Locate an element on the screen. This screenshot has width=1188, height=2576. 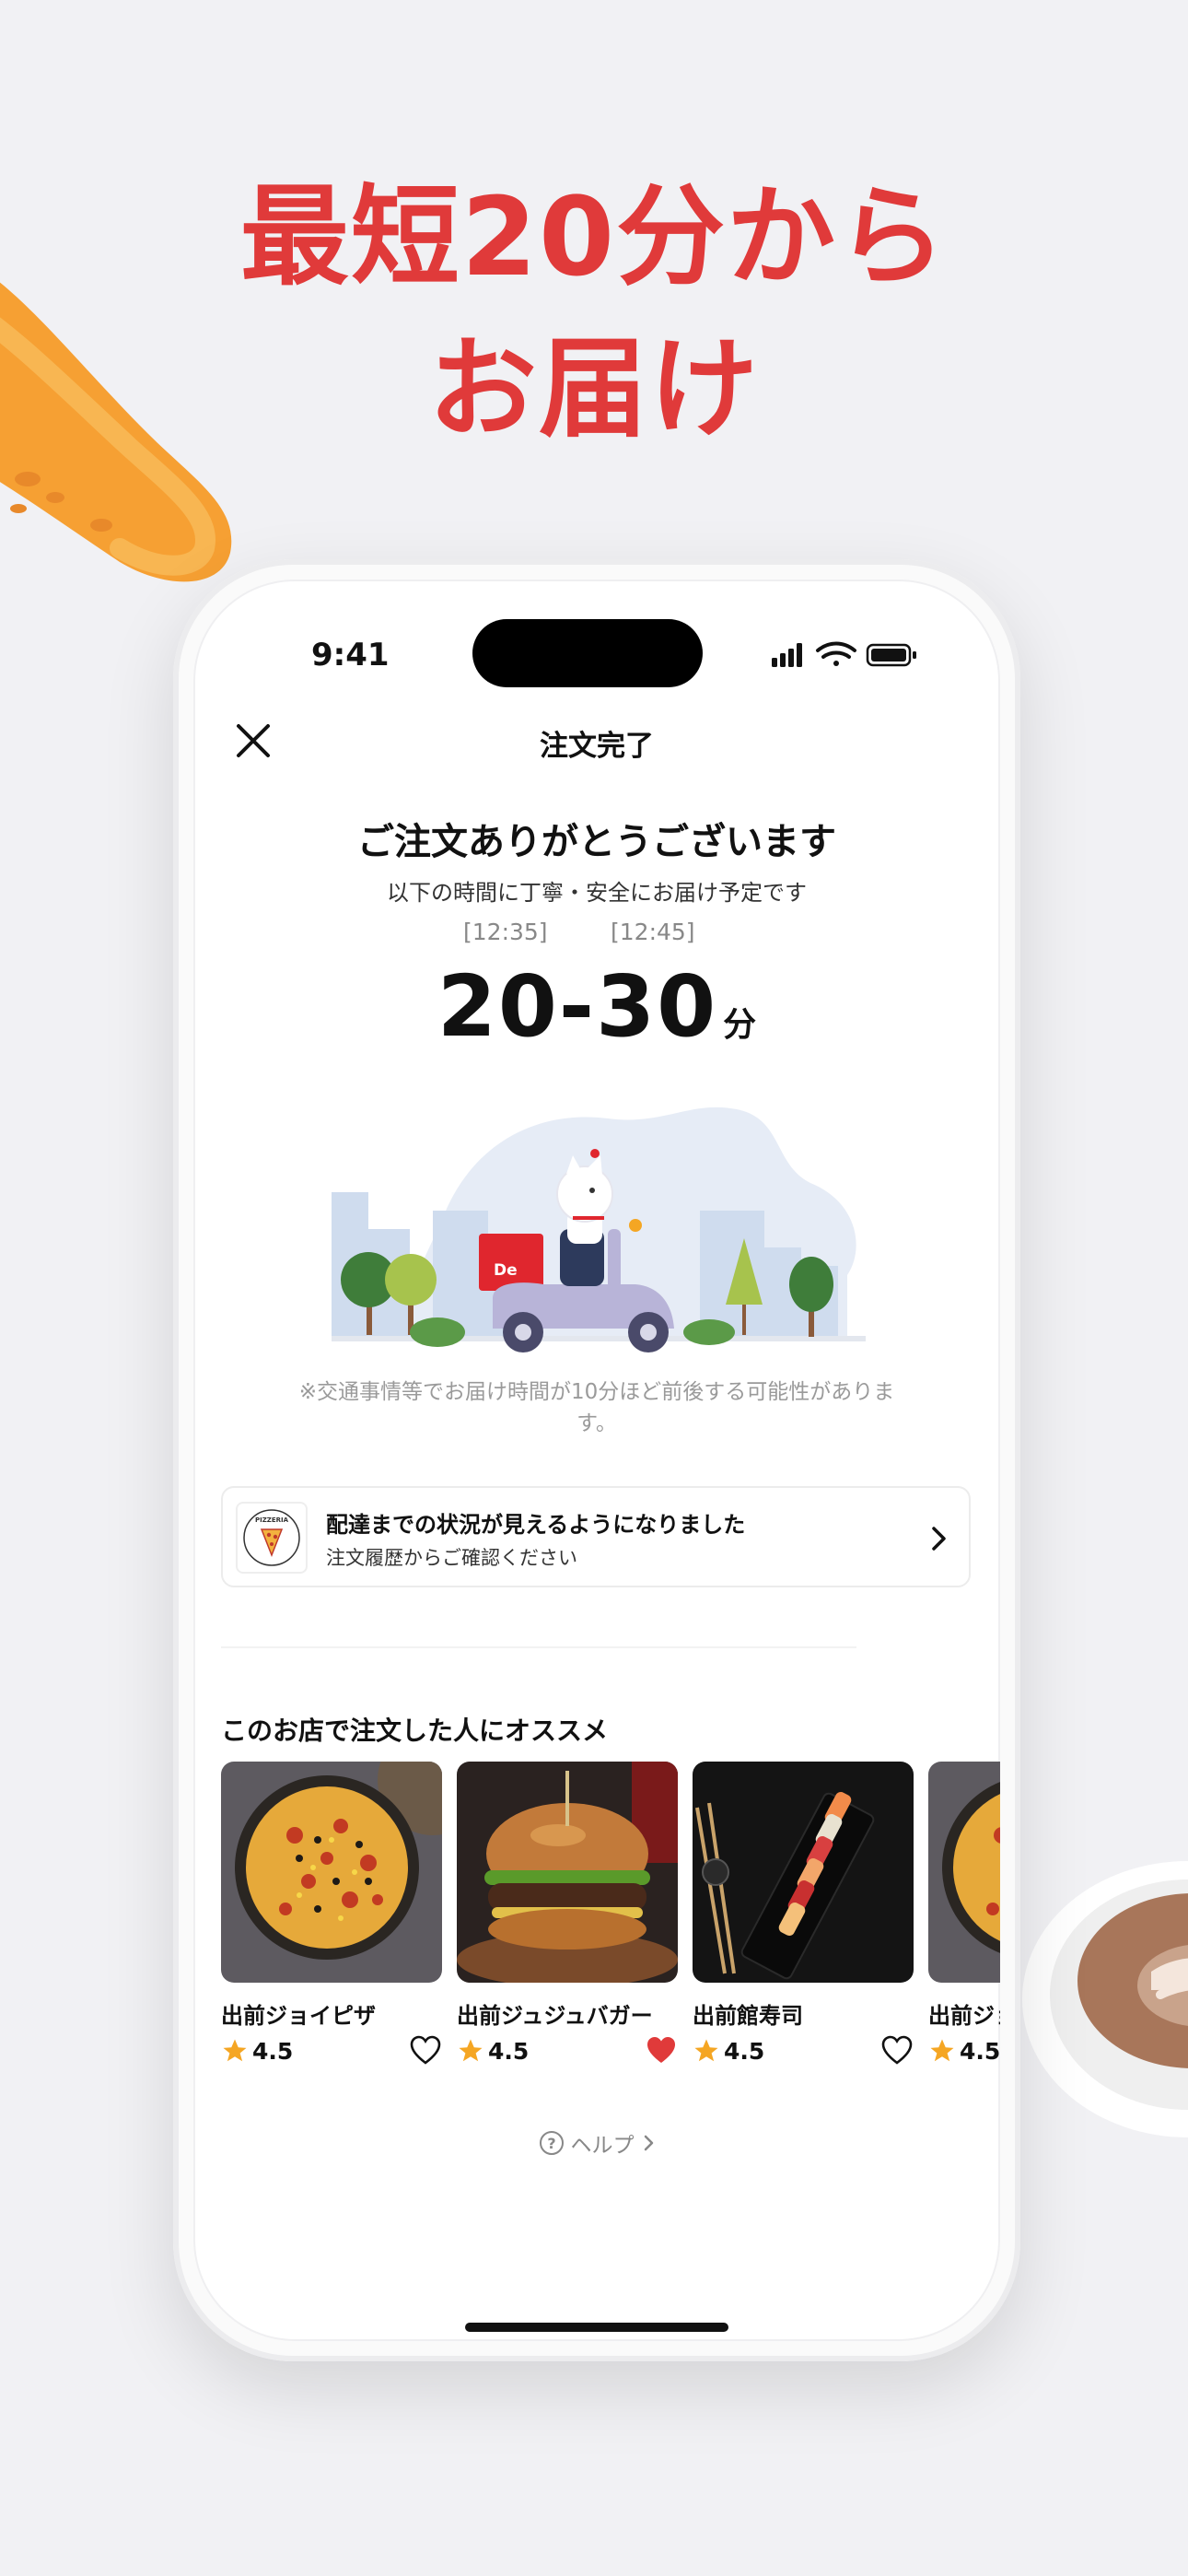
recommend-card: 出前ジュジュバガー 4.5 is located at coordinates (567, 1913).